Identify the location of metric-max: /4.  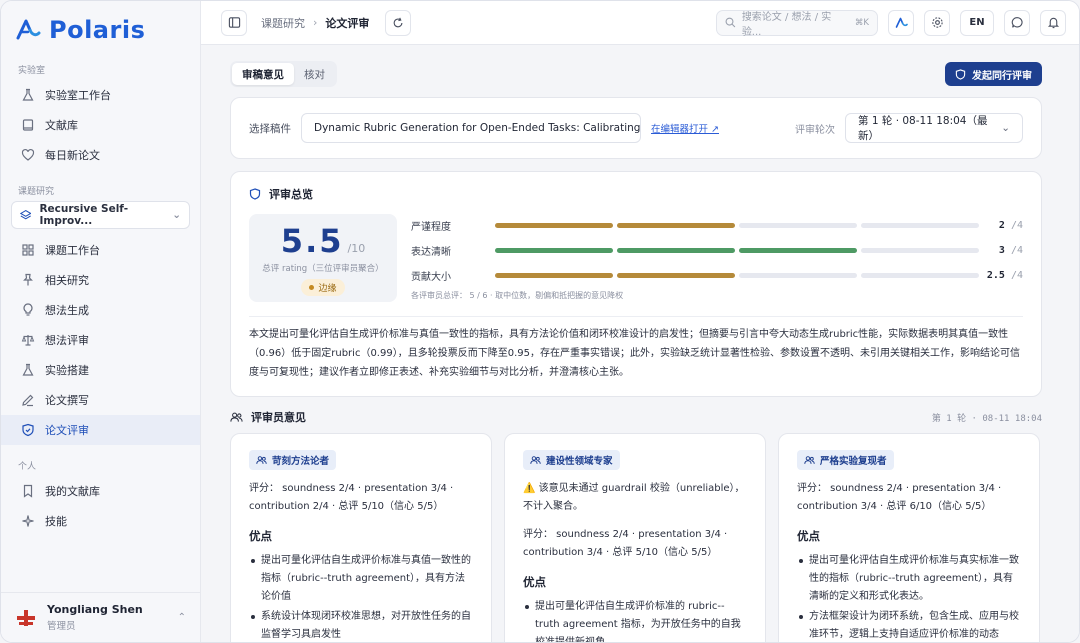
(1016, 225).